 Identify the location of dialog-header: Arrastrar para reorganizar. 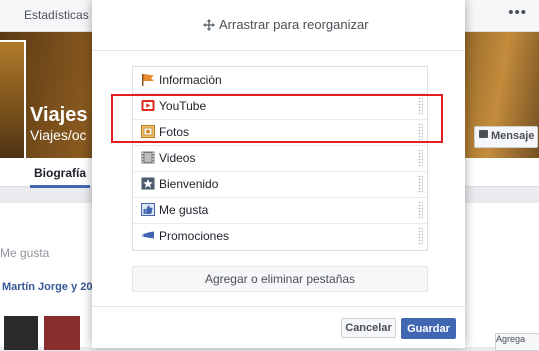
(278, 25).